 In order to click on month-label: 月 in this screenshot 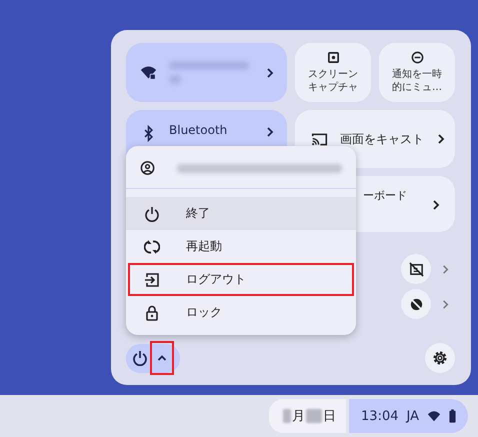, I will do `click(299, 416)`.